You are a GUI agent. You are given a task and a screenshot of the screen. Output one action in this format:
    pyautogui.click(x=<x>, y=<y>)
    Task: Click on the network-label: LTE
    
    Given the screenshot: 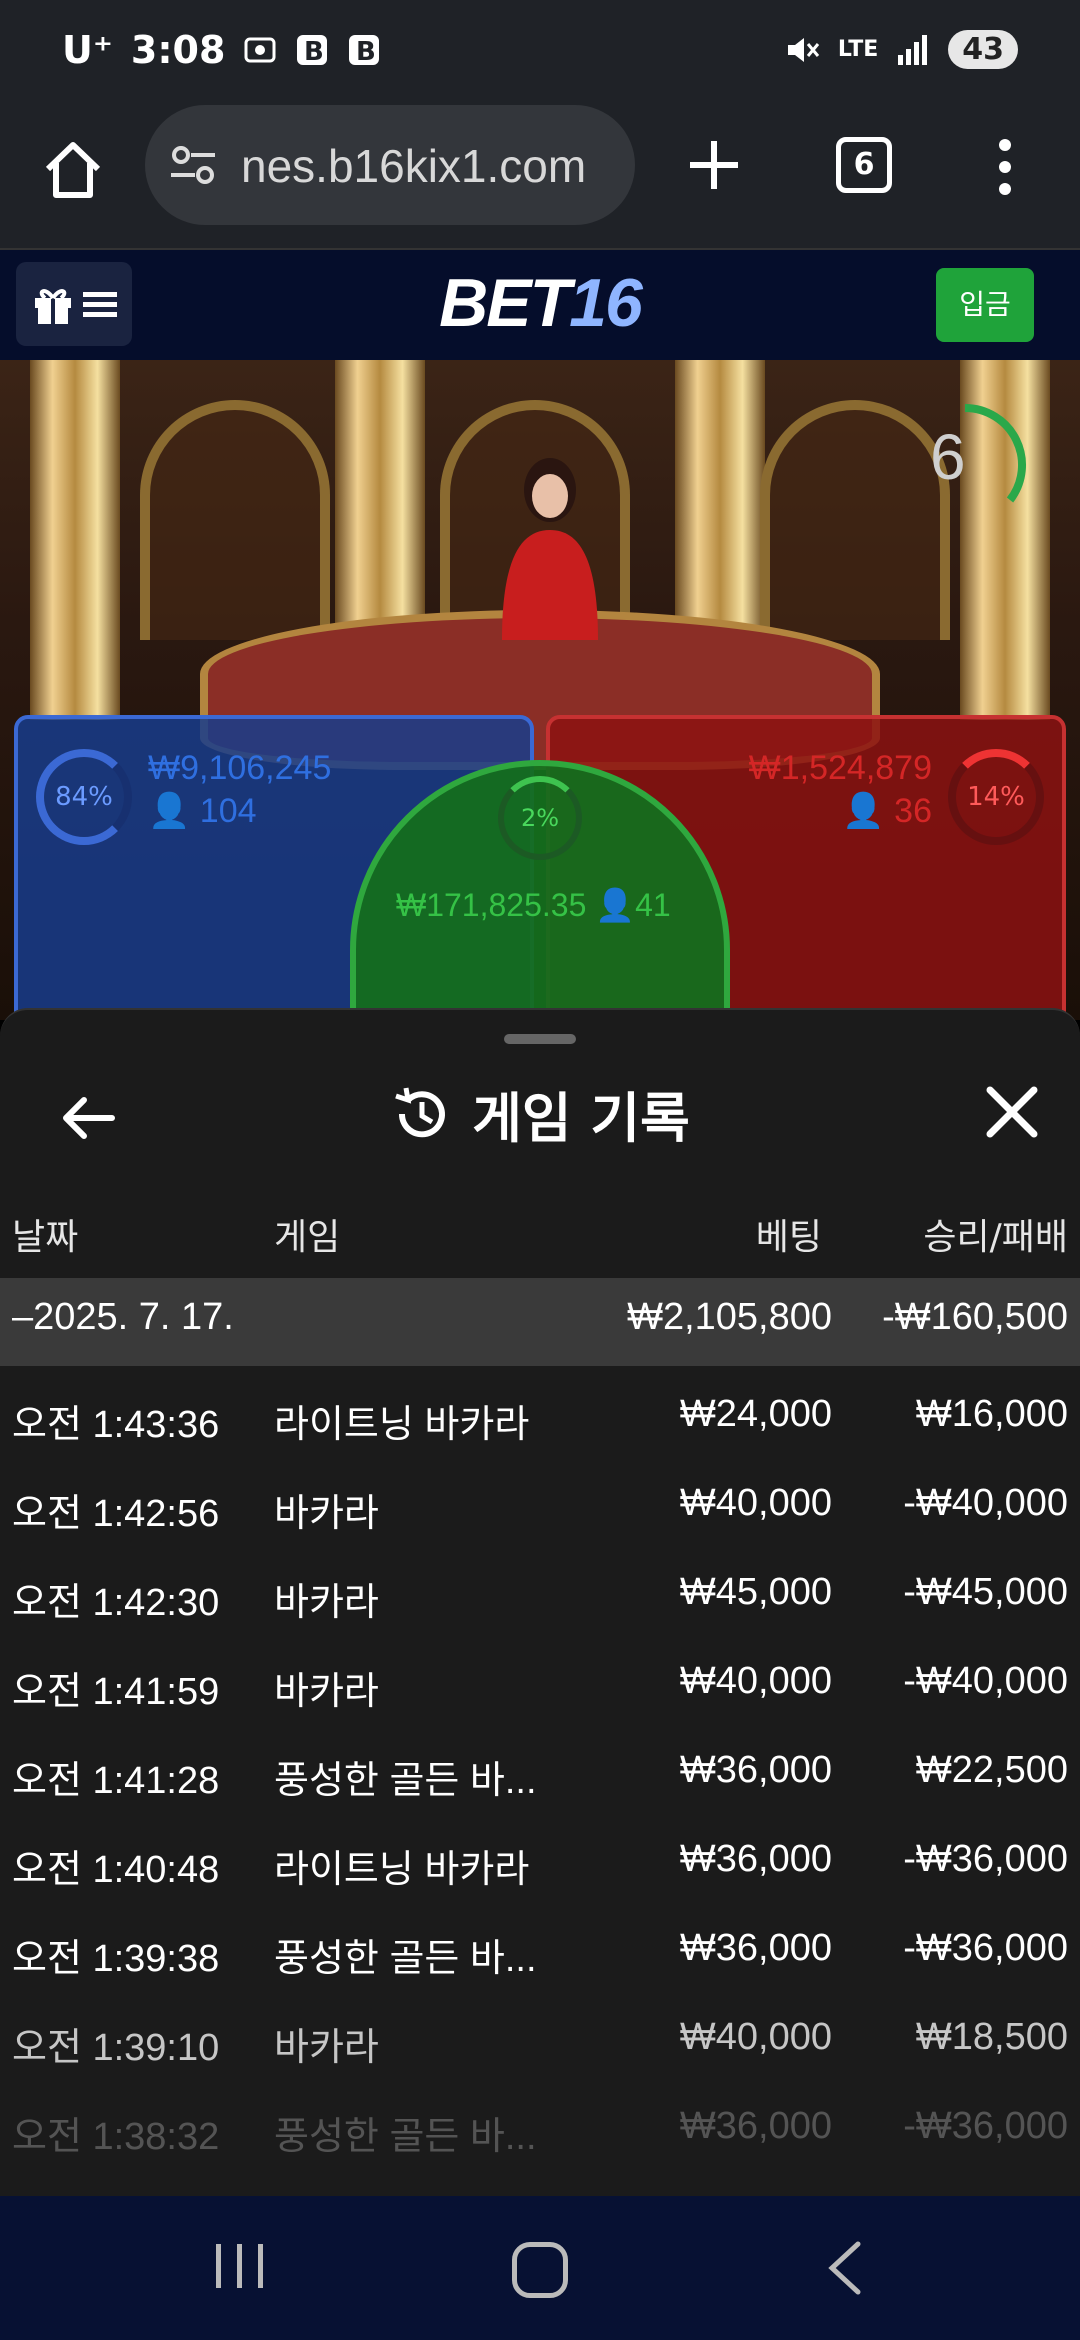 What is the action you would take?
    pyautogui.click(x=858, y=49)
    